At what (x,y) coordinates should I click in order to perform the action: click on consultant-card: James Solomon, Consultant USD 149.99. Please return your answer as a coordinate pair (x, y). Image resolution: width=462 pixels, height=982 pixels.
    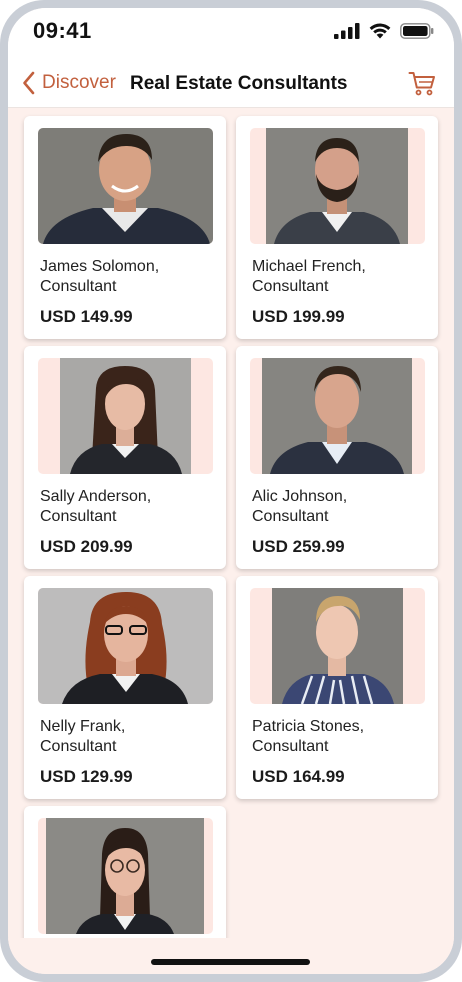
    Looking at the image, I should click on (125, 227).